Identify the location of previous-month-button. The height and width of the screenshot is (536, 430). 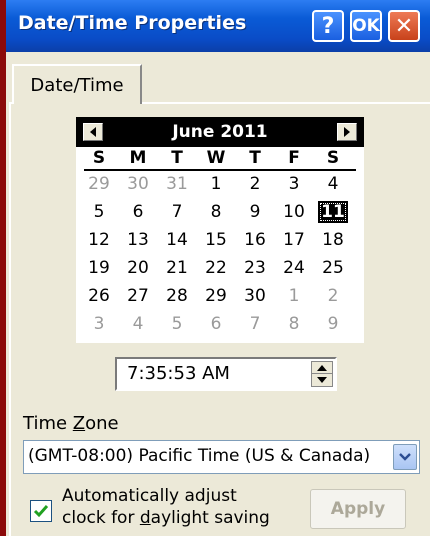
(93, 132).